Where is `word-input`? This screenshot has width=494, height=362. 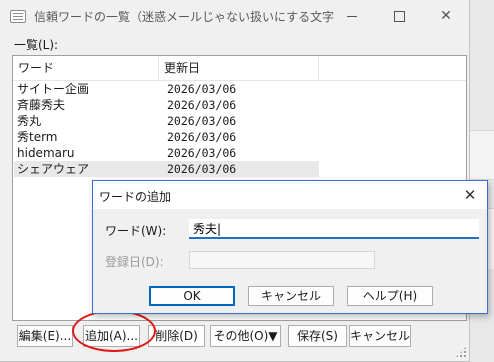 word-input is located at coordinates (334, 229).